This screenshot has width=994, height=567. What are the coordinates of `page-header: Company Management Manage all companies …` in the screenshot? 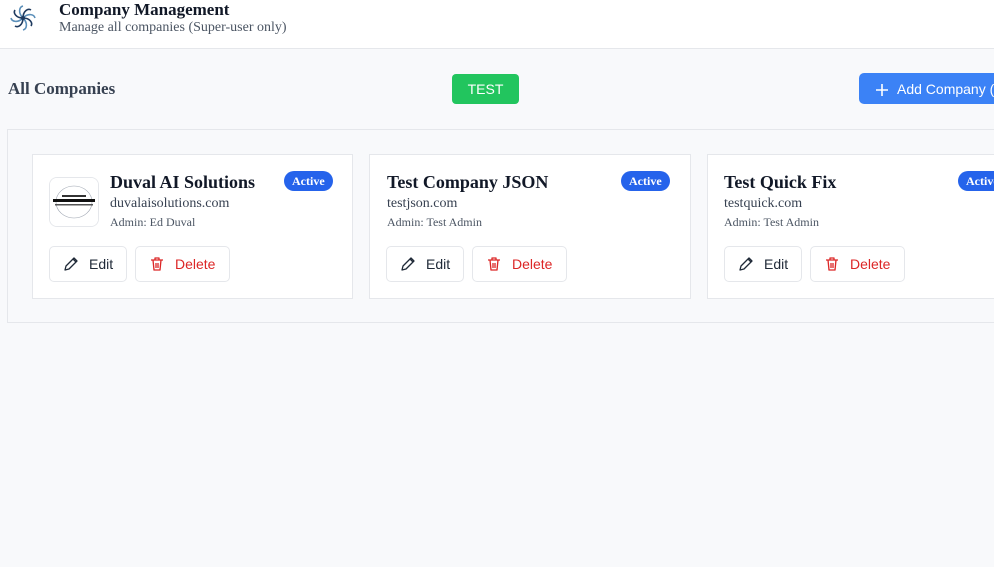 It's located at (497, 24).